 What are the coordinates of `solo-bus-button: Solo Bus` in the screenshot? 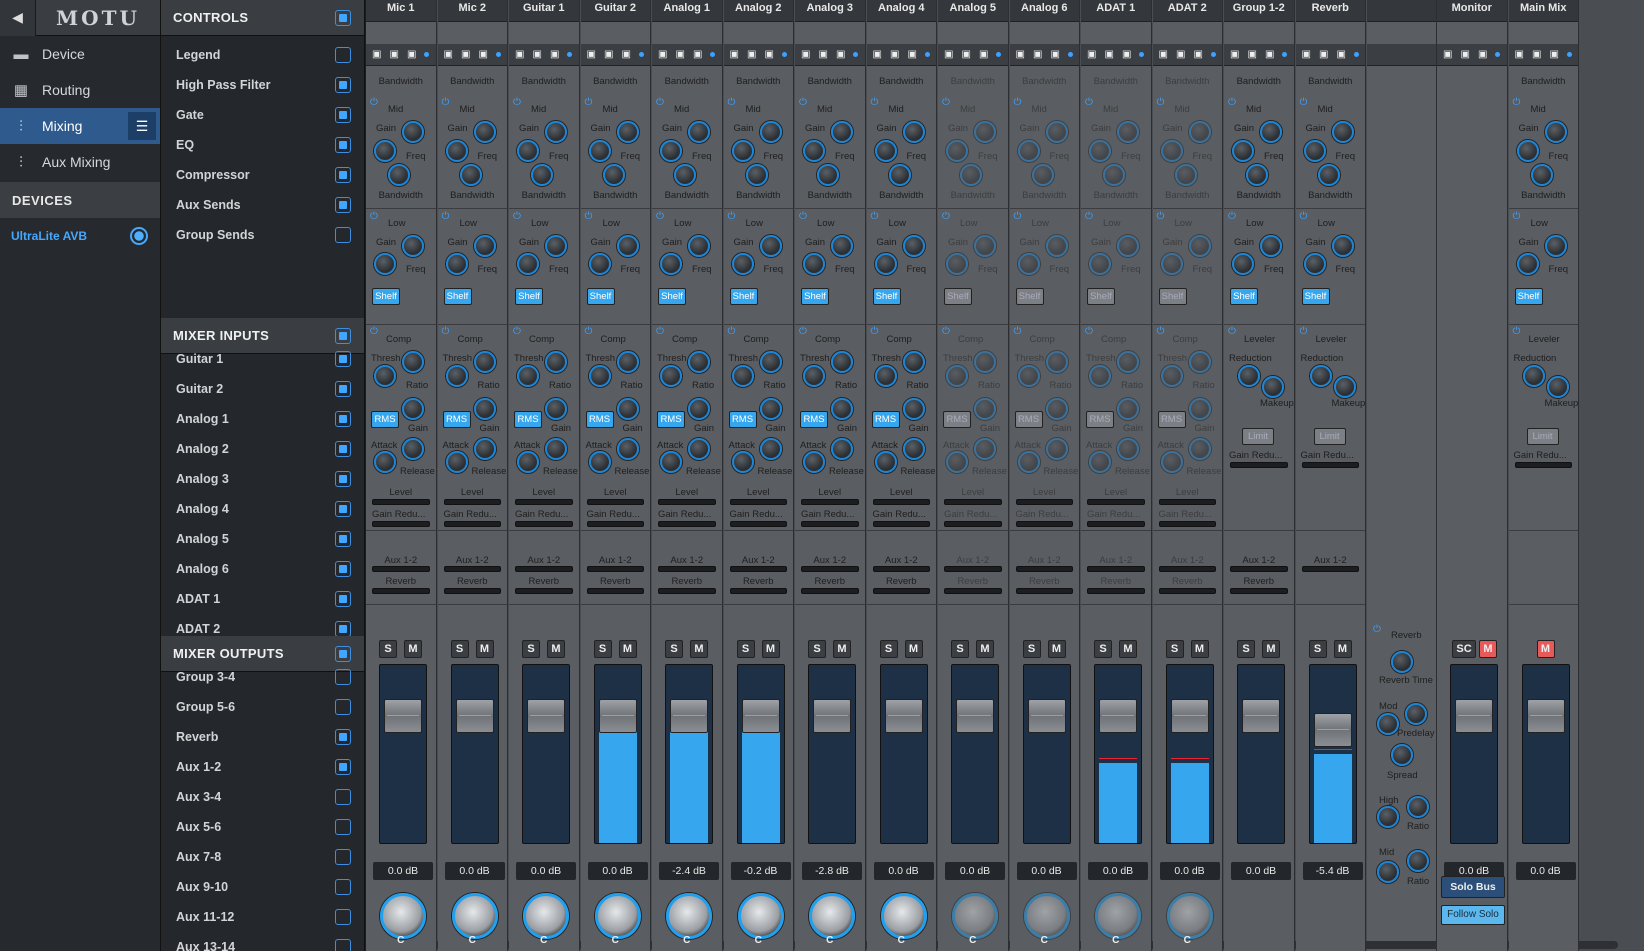 It's located at (1473, 887).